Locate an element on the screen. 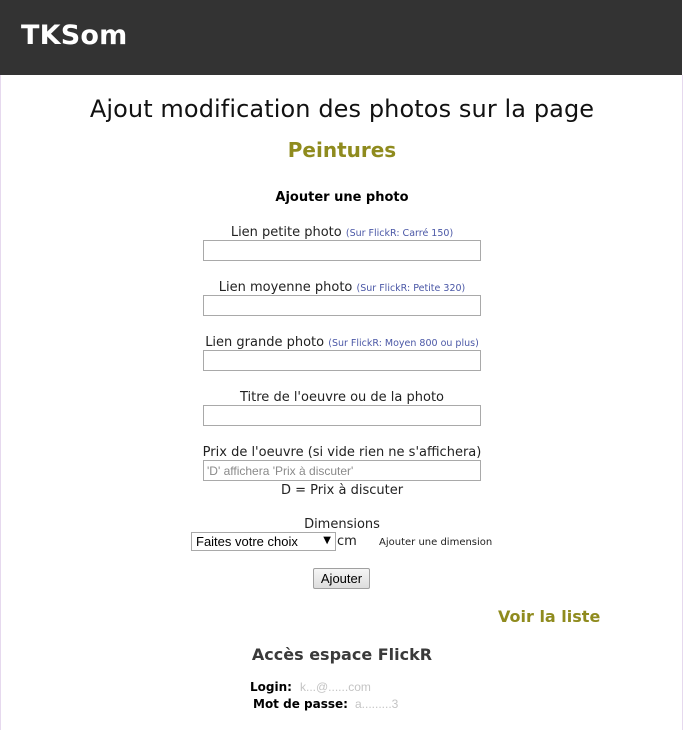 Image resolution: width=684 pixels, height=730 pixels. form-heading: Ajouter une photo is located at coordinates (342, 197).